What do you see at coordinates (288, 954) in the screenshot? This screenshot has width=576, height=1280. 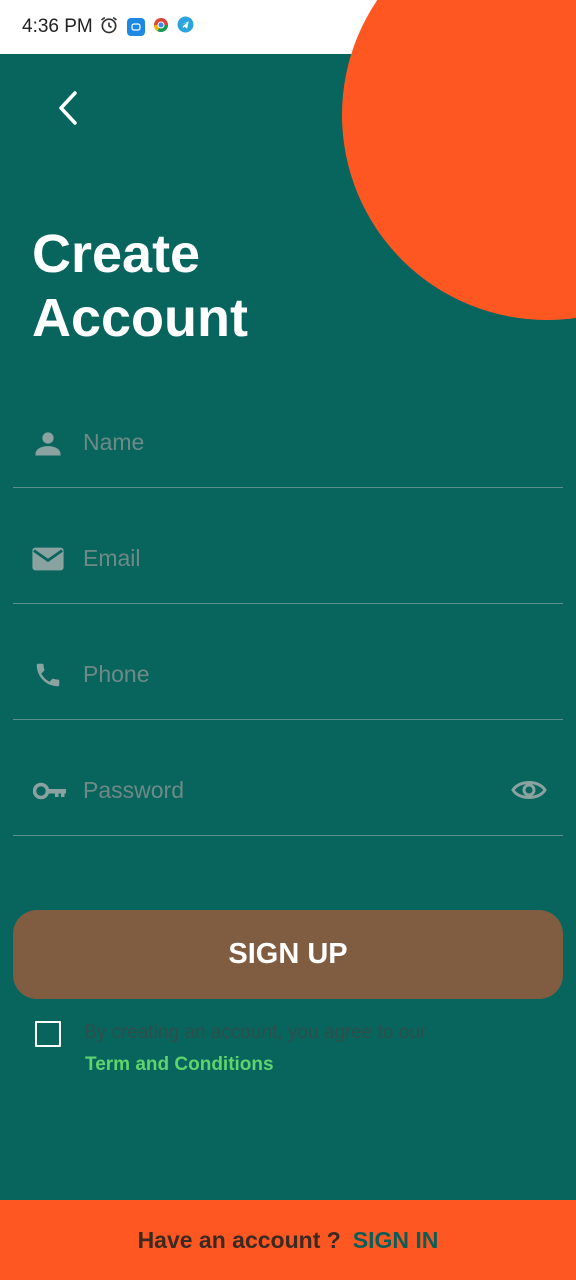 I see `signup-button: SIGN UP` at bounding box center [288, 954].